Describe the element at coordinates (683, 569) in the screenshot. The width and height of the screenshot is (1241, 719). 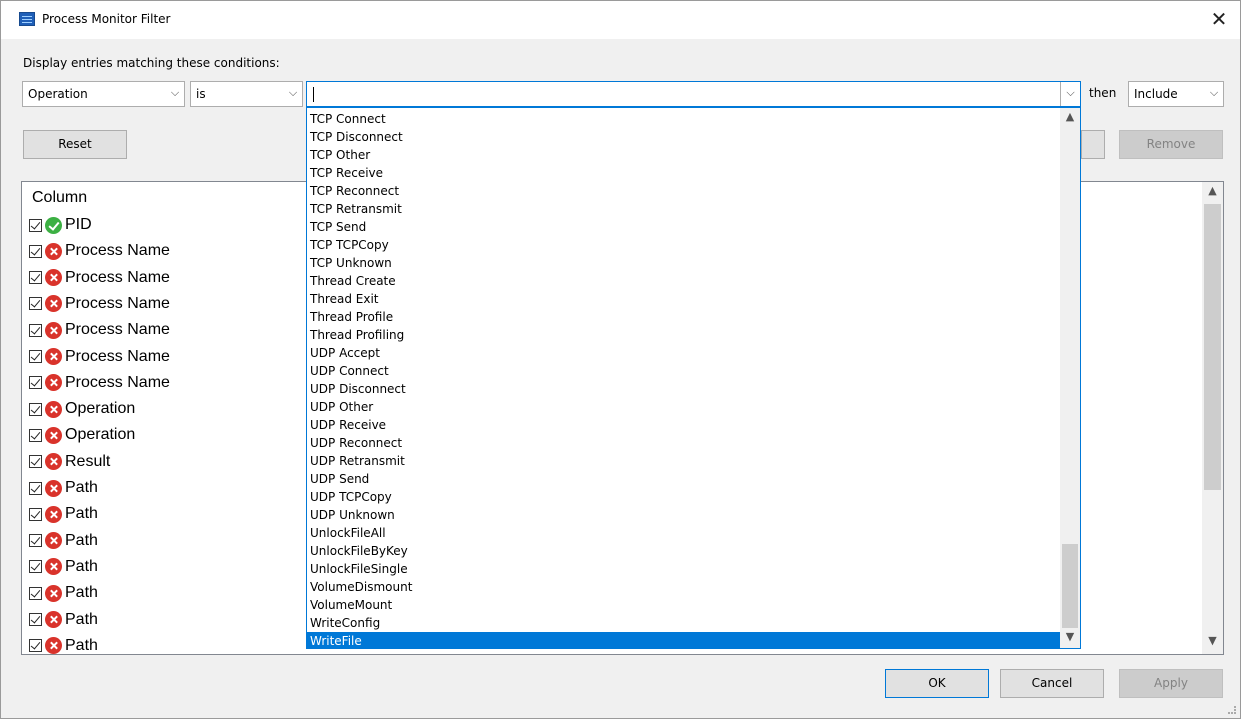
I see `dropdown-option: UnlockFileSingle` at that location.